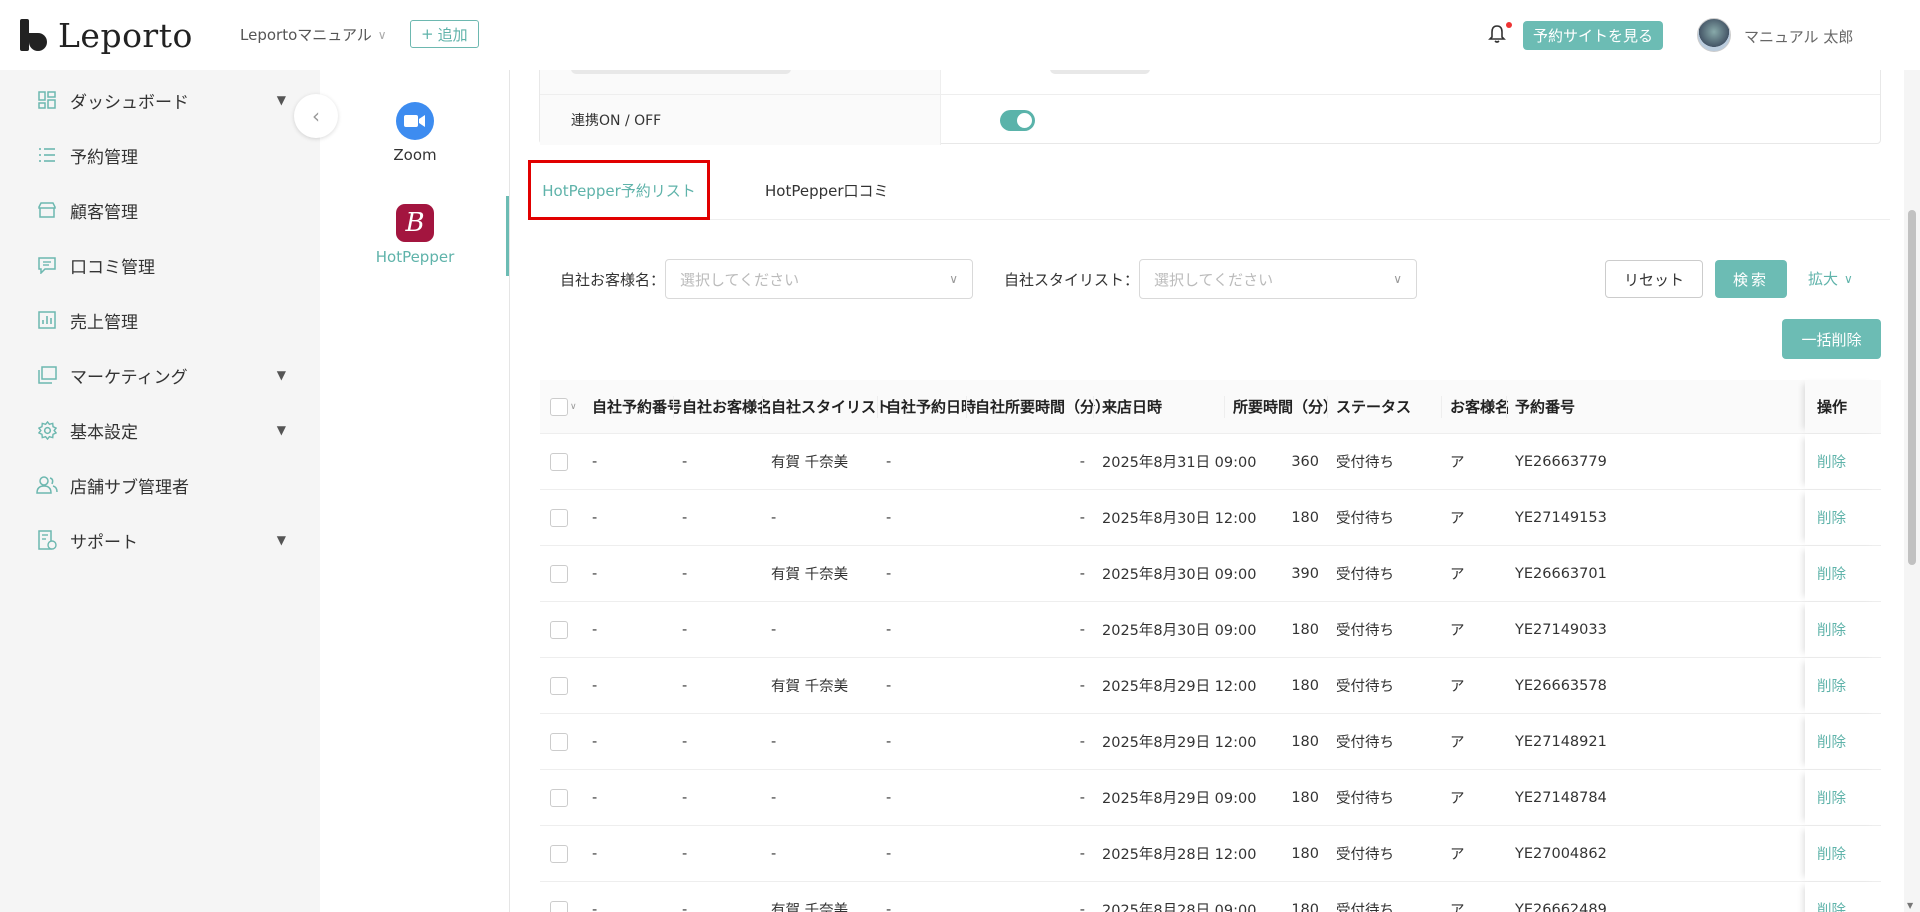  I want to click on avatar, so click(1714, 35).